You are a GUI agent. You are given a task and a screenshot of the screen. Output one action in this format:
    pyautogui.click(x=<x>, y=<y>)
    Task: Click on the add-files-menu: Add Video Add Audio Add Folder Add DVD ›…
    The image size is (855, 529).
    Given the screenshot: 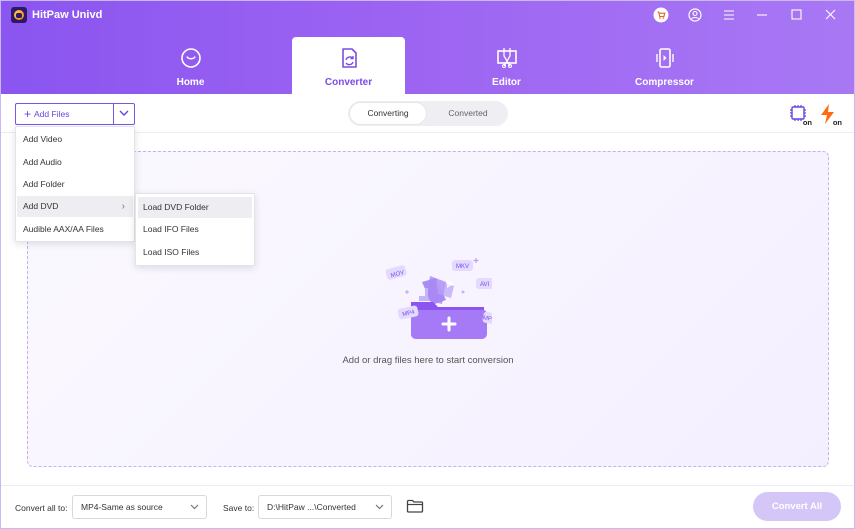 What is the action you would take?
    pyautogui.click(x=75, y=184)
    